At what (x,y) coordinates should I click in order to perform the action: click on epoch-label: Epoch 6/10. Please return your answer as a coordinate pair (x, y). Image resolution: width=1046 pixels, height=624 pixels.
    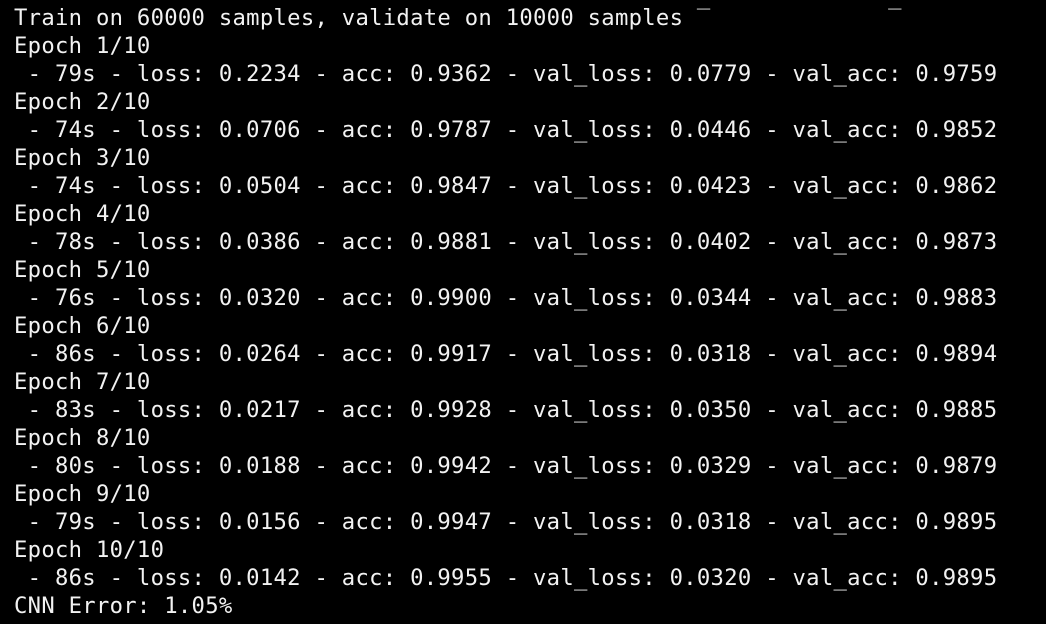
    Looking at the image, I should click on (82, 326).